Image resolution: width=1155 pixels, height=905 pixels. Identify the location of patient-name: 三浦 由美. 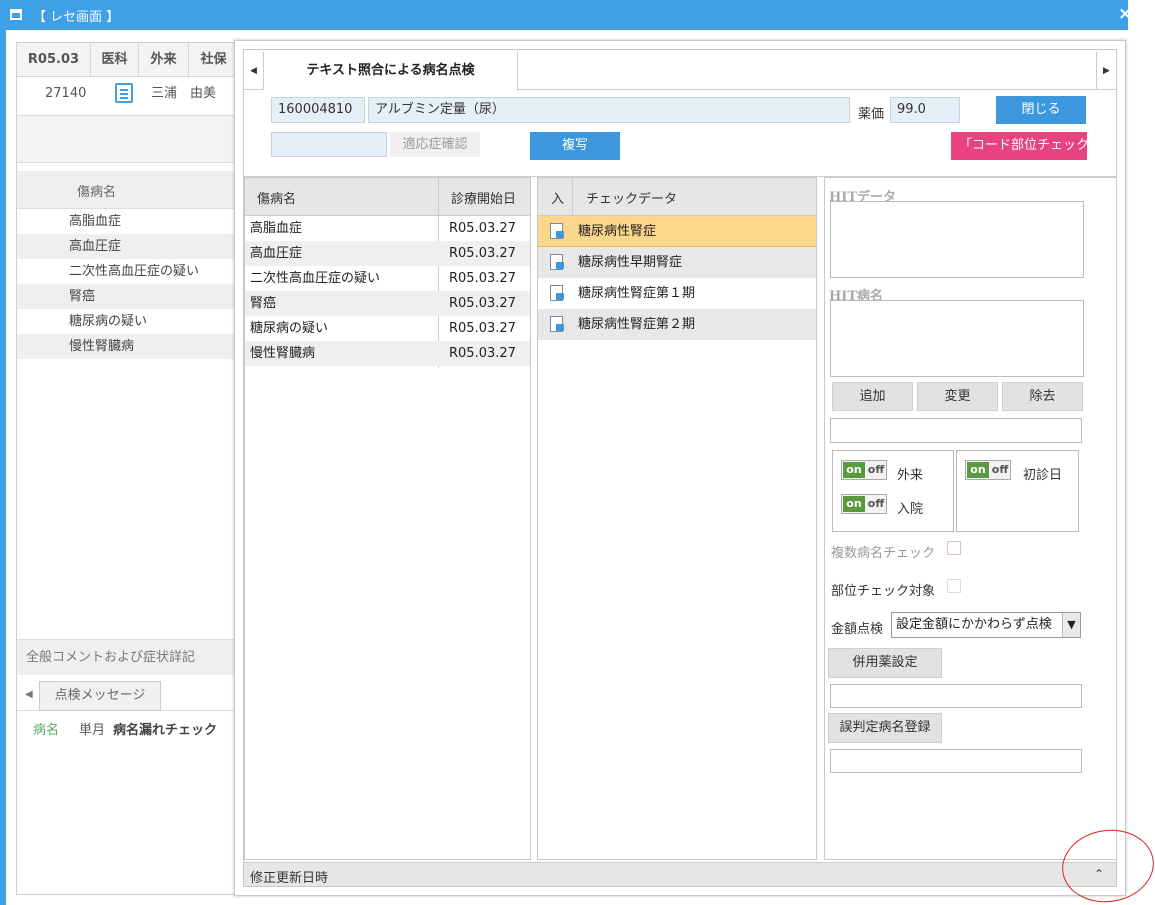
(184, 93).